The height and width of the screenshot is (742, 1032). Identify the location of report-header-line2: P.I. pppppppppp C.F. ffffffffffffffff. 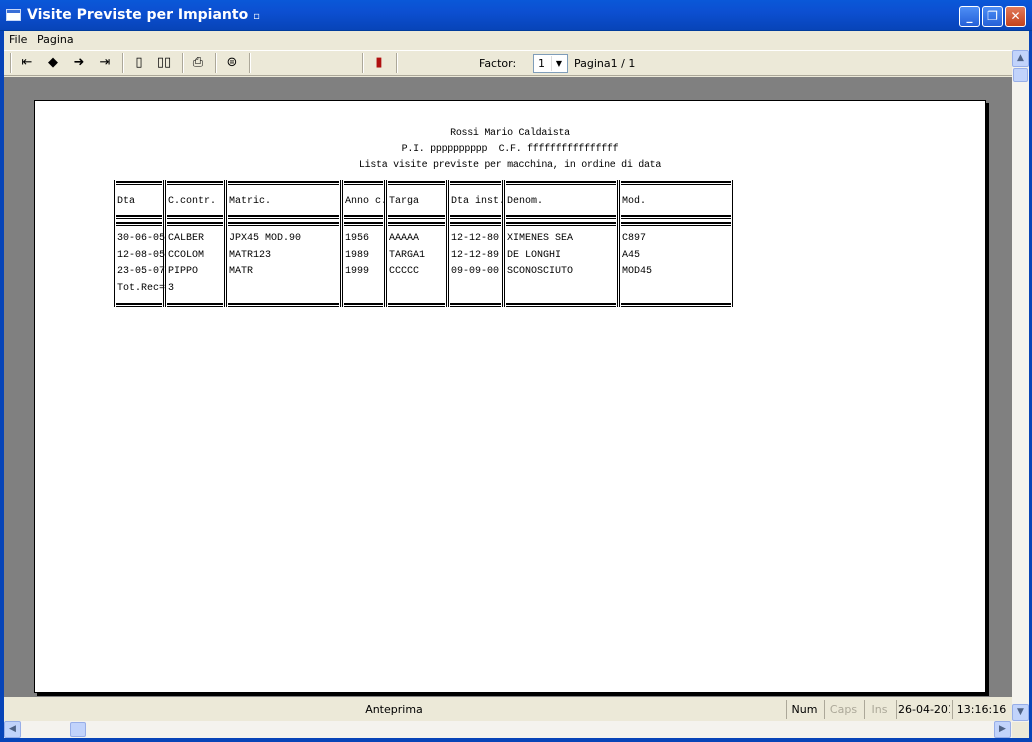
(510, 149).